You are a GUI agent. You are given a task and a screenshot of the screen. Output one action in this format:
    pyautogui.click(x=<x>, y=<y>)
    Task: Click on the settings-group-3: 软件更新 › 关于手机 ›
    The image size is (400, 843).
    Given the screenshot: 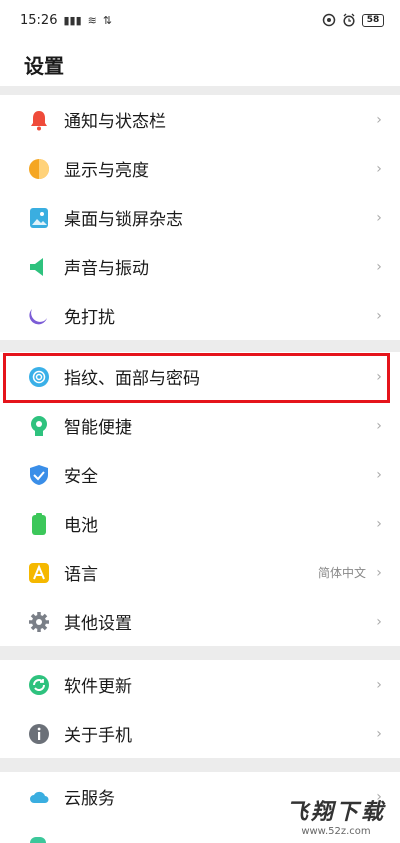 What is the action you would take?
    pyautogui.click(x=200, y=709)
    